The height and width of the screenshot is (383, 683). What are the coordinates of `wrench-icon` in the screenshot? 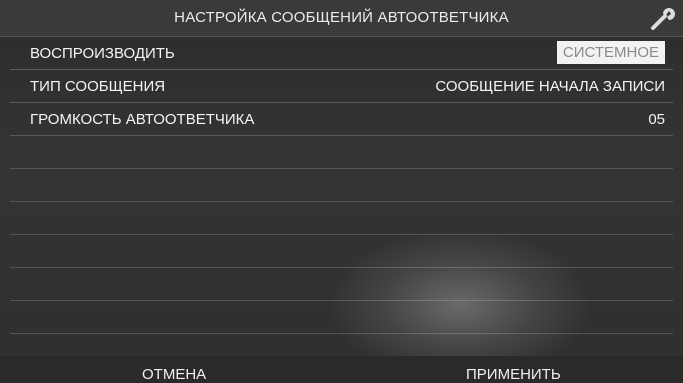 It's located at (662, 18).